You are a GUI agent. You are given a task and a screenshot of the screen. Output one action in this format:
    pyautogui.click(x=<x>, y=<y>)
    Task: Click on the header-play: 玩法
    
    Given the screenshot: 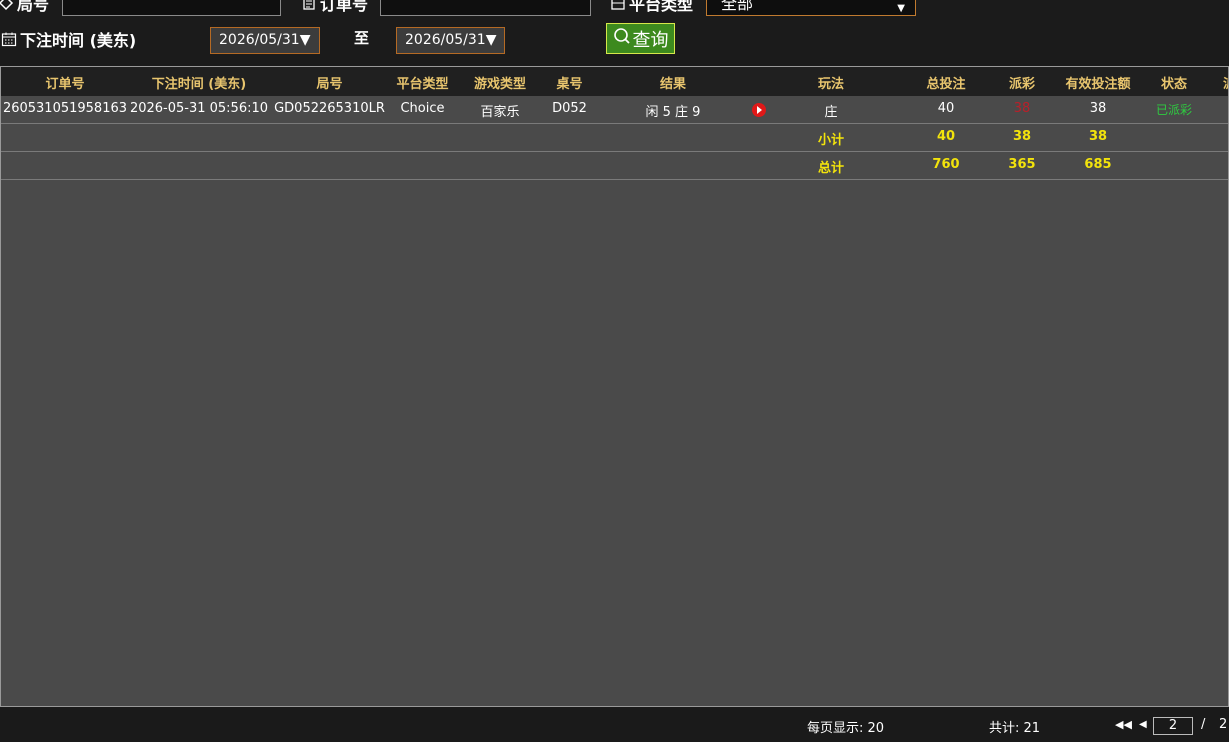 What is the action you would take?
    pyautogui.click(x=831, y=82)
    